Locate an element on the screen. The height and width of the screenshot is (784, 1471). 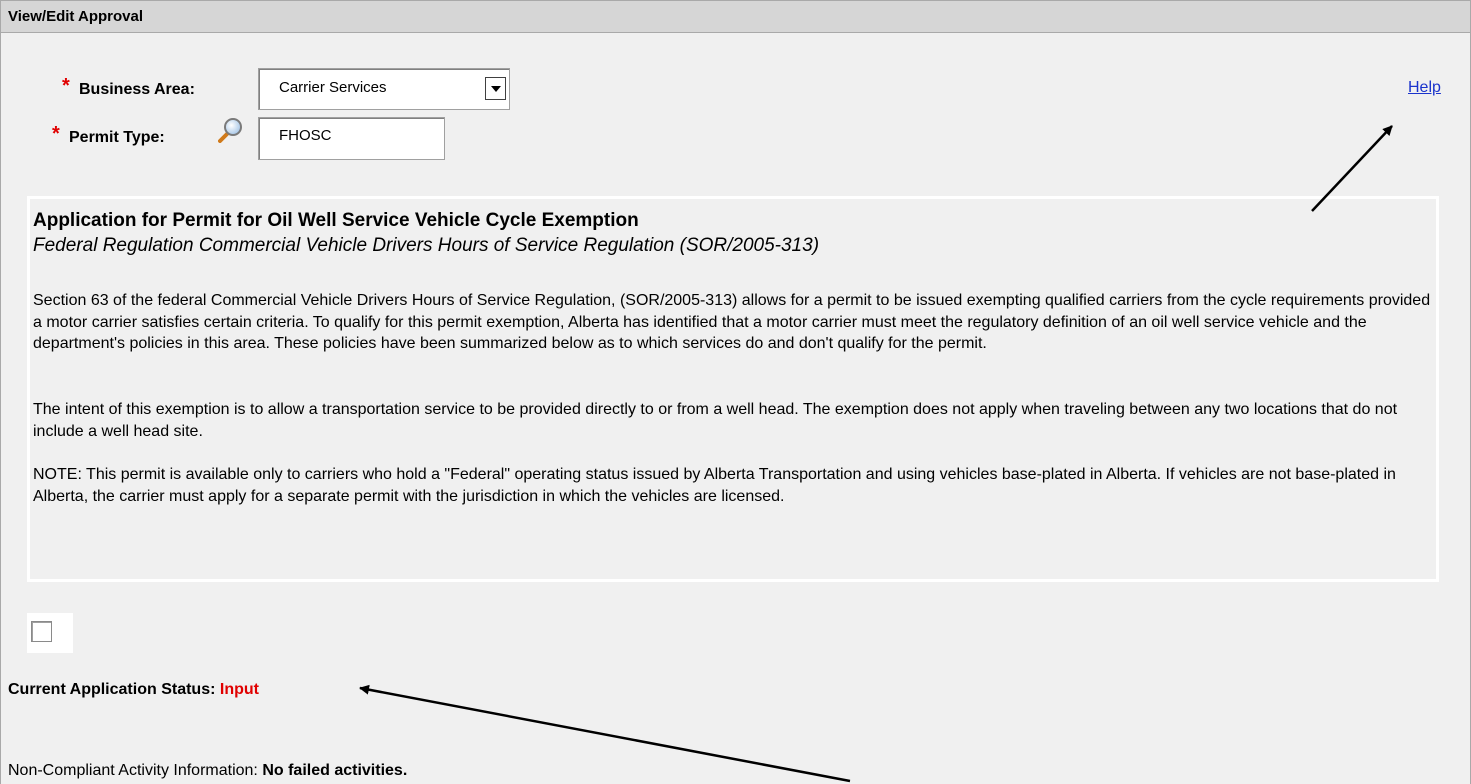
magnifier-search-icon is located at coordinates (231, 130).